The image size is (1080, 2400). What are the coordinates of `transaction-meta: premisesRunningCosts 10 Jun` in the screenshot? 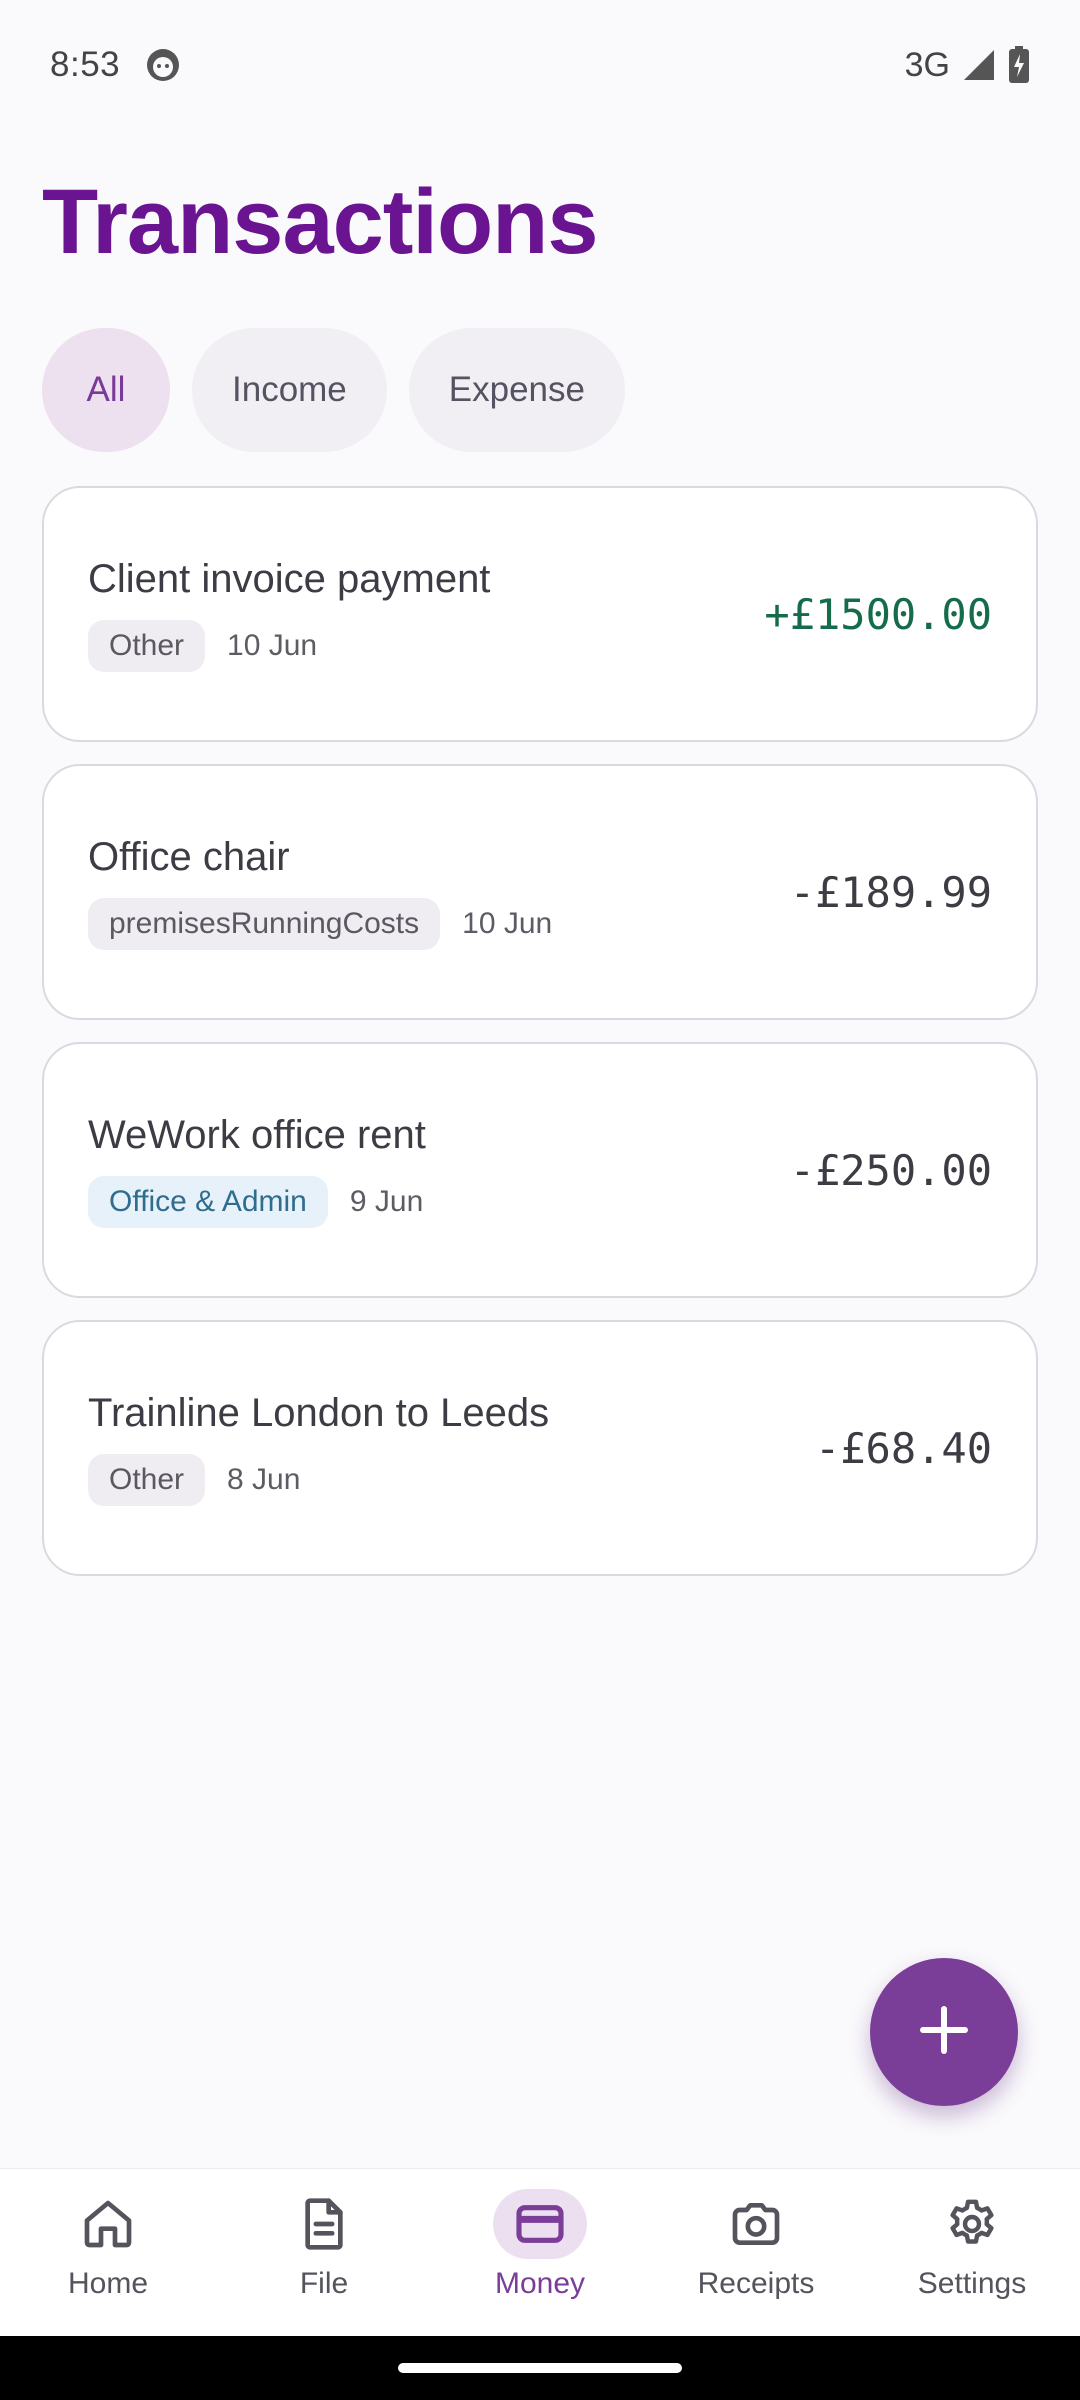 It's located at (320, 923).